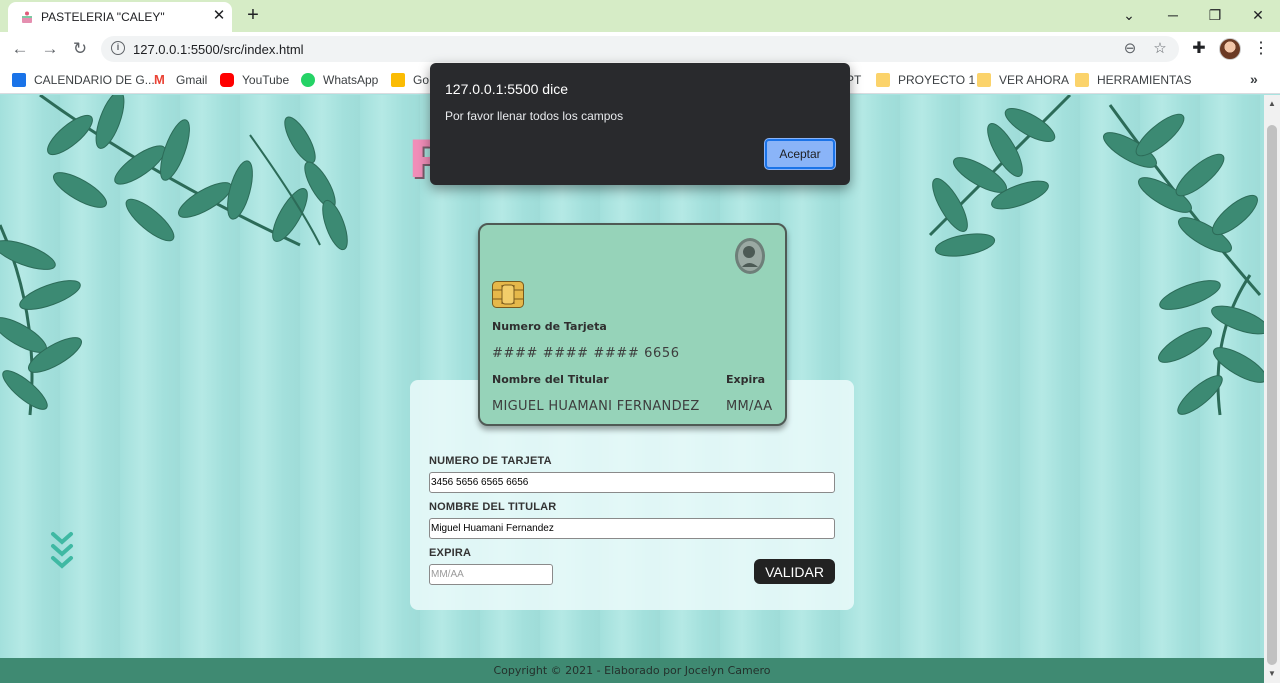 Image resolution: width=1280 pixels, height=683 pixels. I want to click on minimize-icon: ─, so click(1173, 15).